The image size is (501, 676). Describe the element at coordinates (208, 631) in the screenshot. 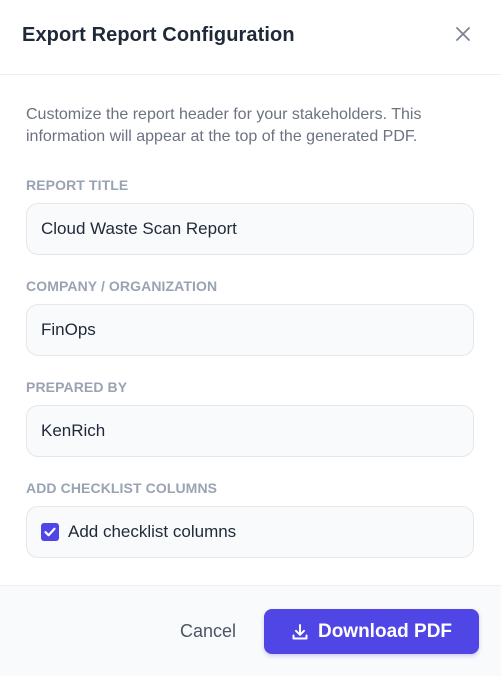

I see `cancel-button: Cancel` at that location.